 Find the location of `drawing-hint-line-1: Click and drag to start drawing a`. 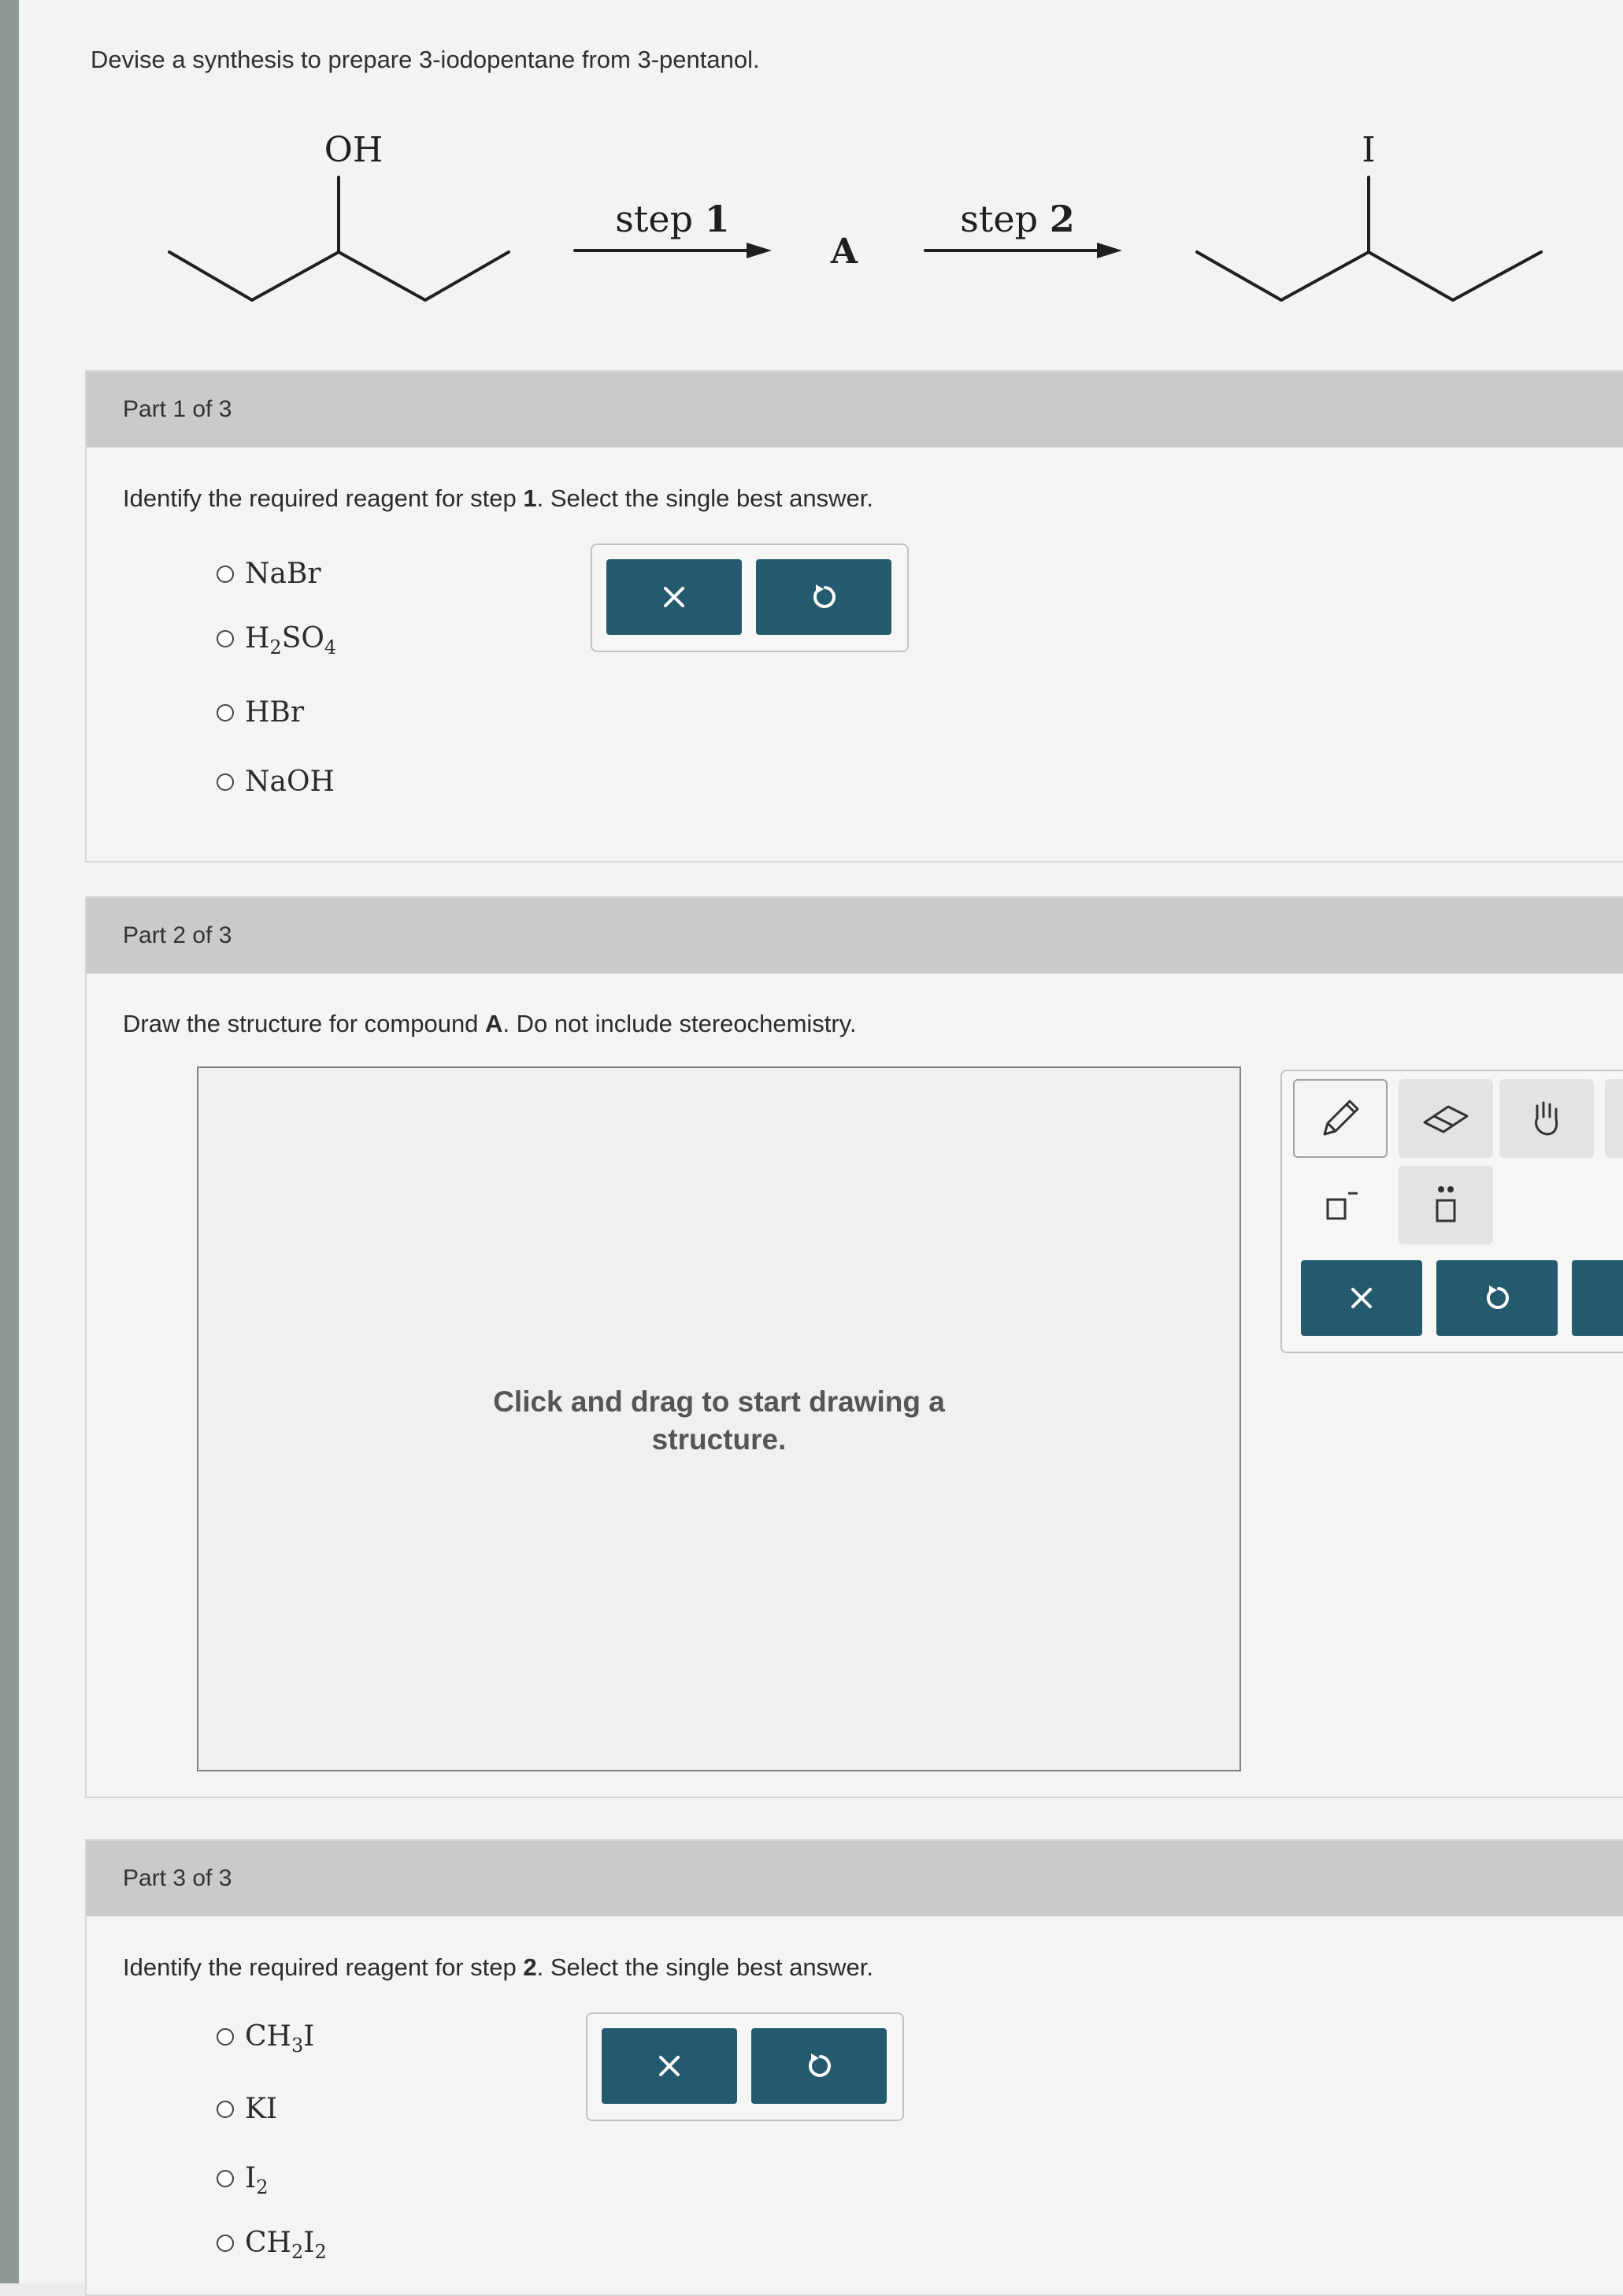

drawing-hint-line-1: Click and drag to start drawing a is located at coordinates (719, 1401).